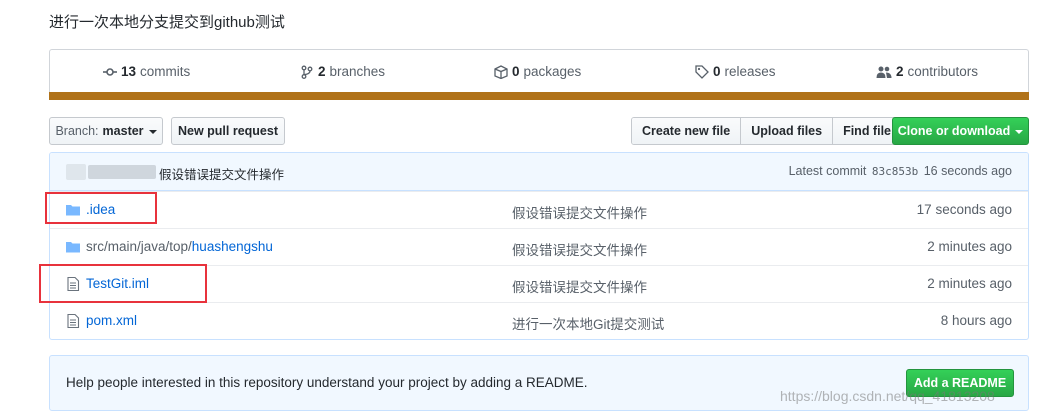  I want to click on contributors-count: 2, so click(900, 71).